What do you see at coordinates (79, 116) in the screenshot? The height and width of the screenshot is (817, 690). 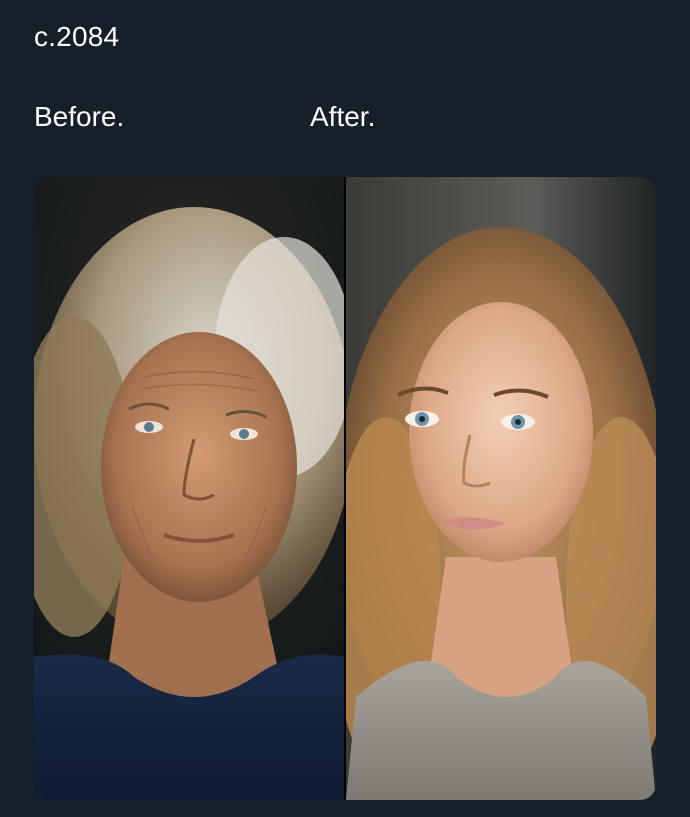 I see `before-label: Before.` at bounding box center [79, 116].